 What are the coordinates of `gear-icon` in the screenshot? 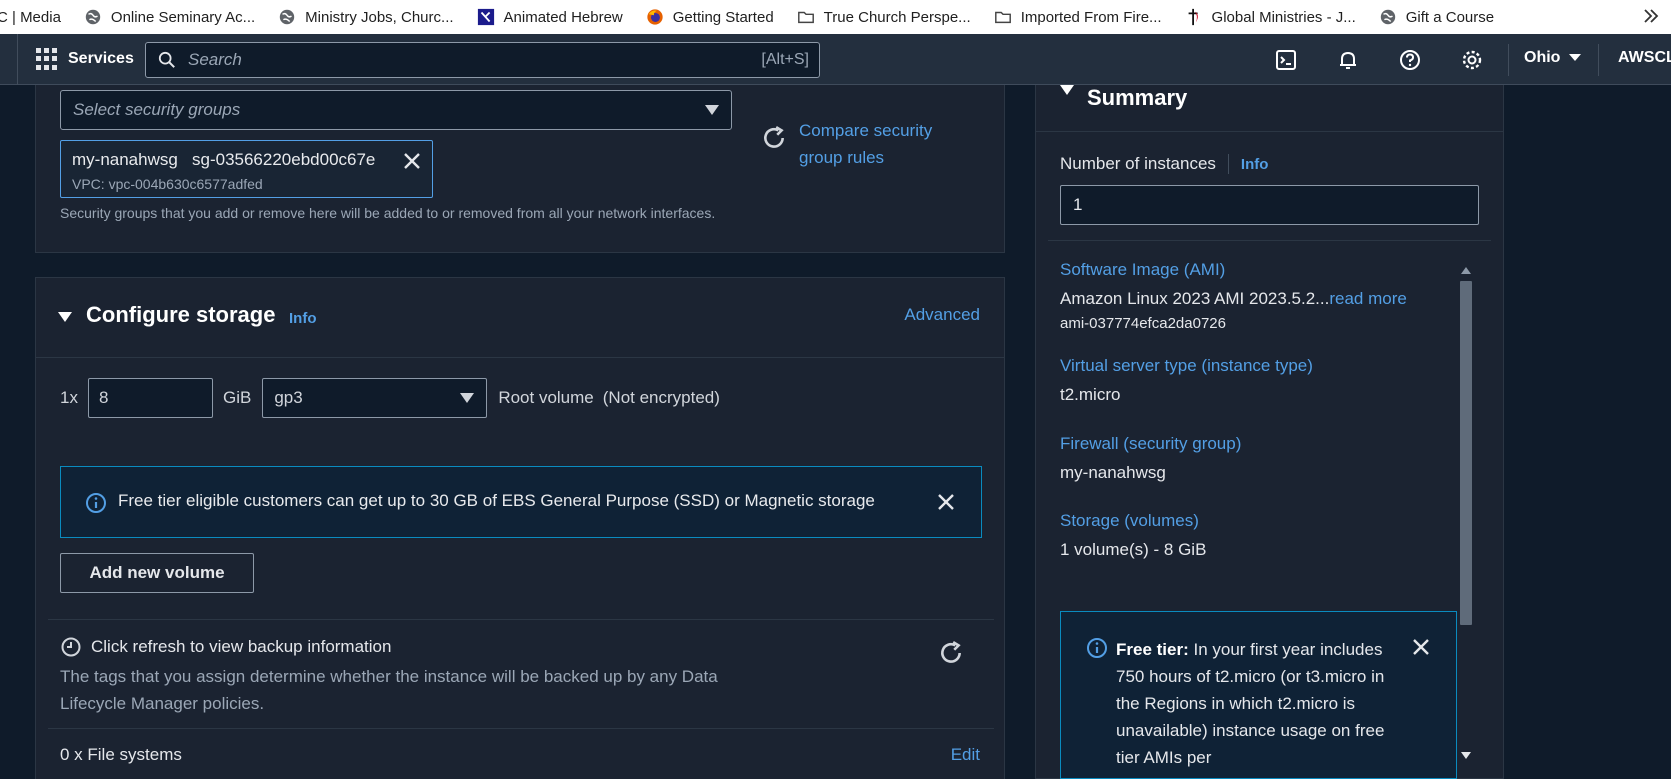 It's located at (1472, 60).